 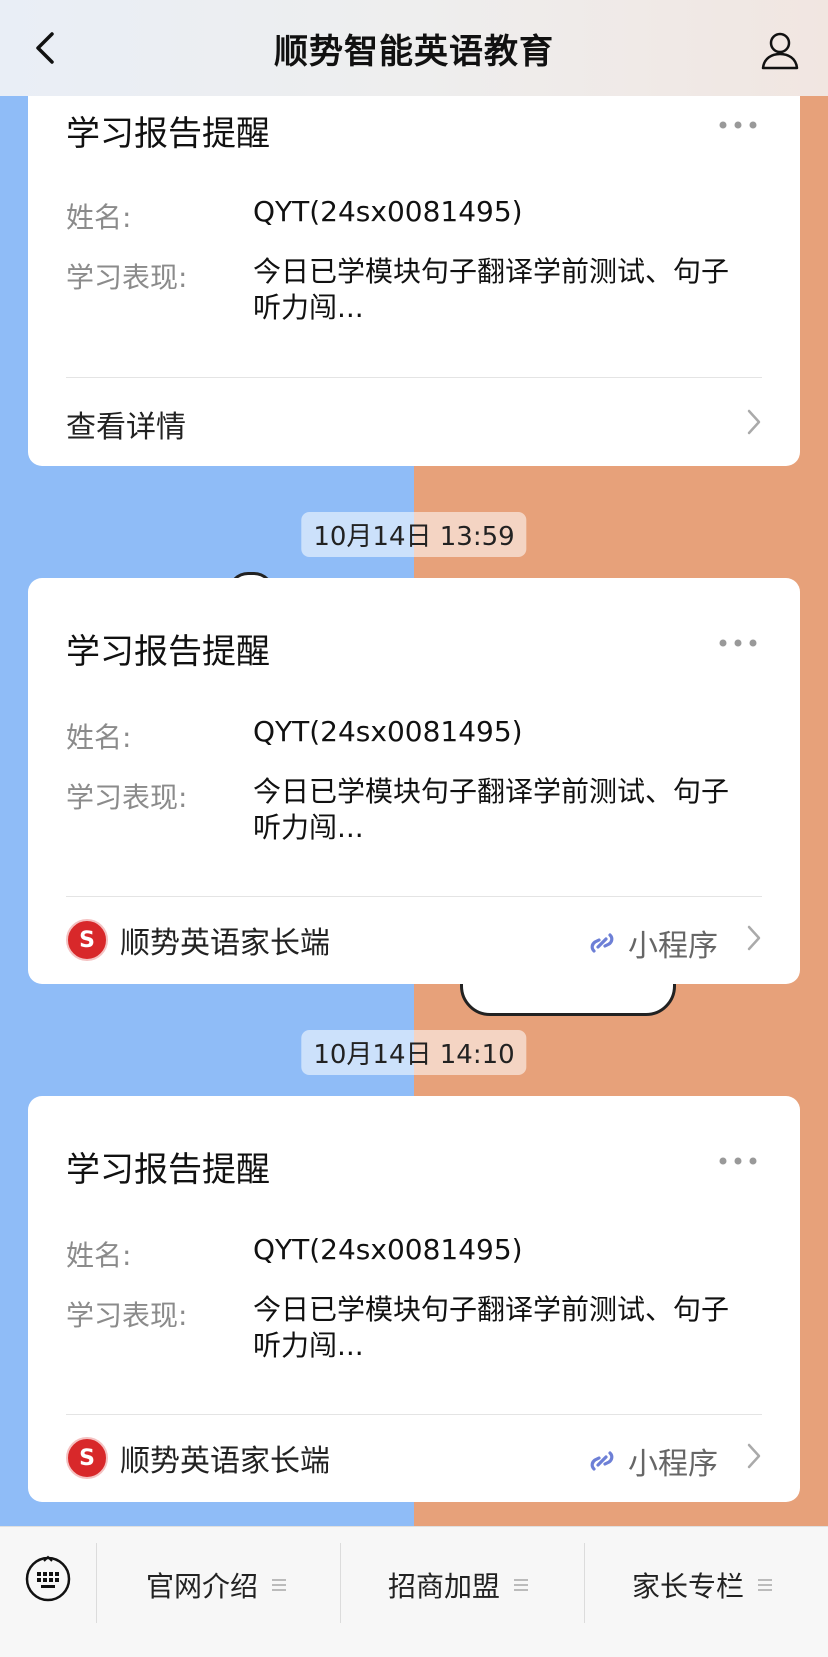 What do you see at coordinates (688, 1586) in the screenshot?
I see `nav-item-label: 家长专栏` at bounding box center [688, 1586].